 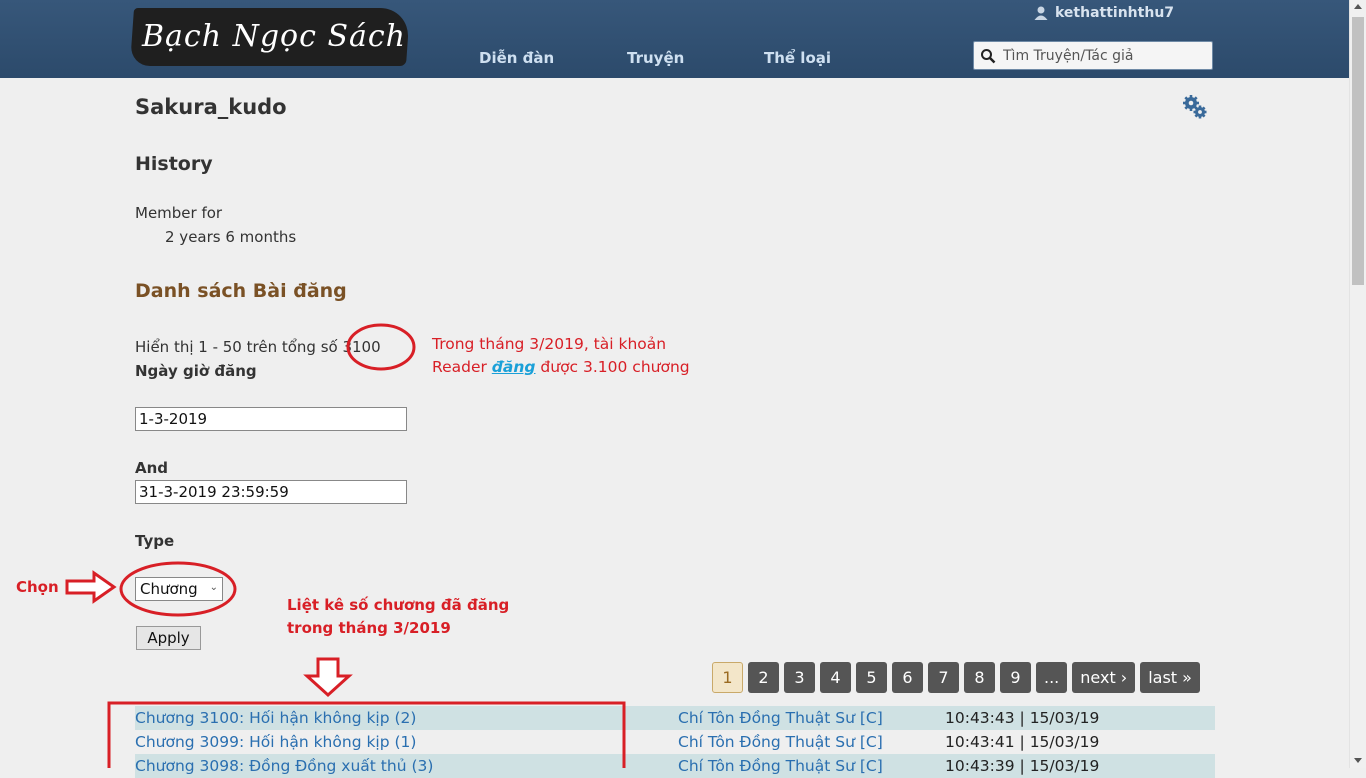 I want to click on type-select: Chương ⌄, so click(x=179, y=589).